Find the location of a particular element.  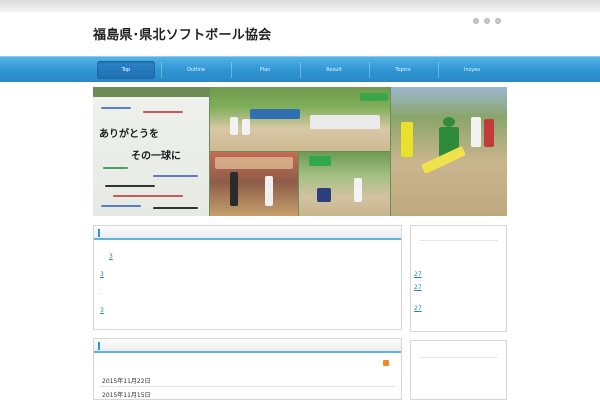

news-box: 2015年11月22日 2015年11月15日 is located at coordinates (247, 369).